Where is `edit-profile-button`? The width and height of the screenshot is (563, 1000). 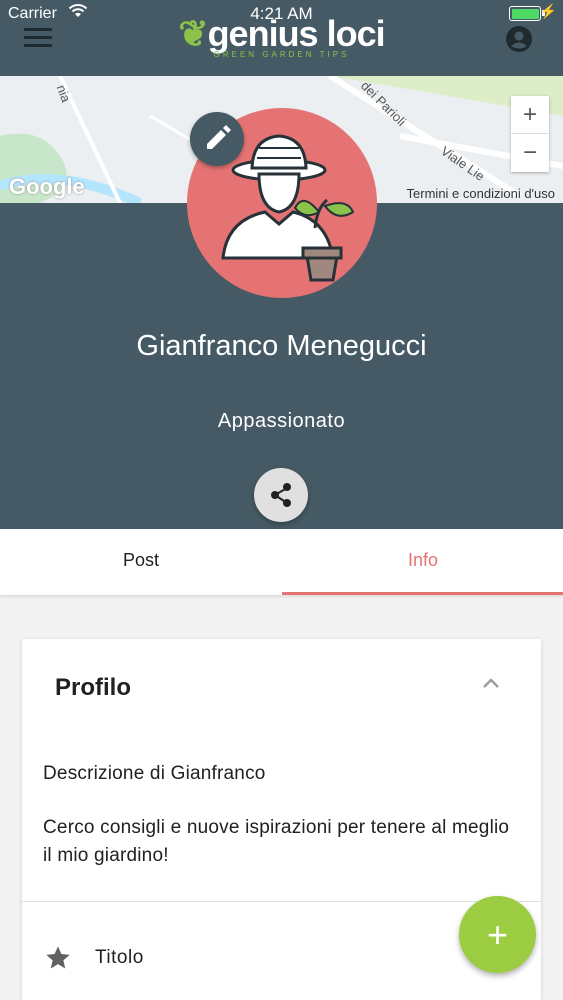
edit-profile-button is located at coordinates (217, 139).